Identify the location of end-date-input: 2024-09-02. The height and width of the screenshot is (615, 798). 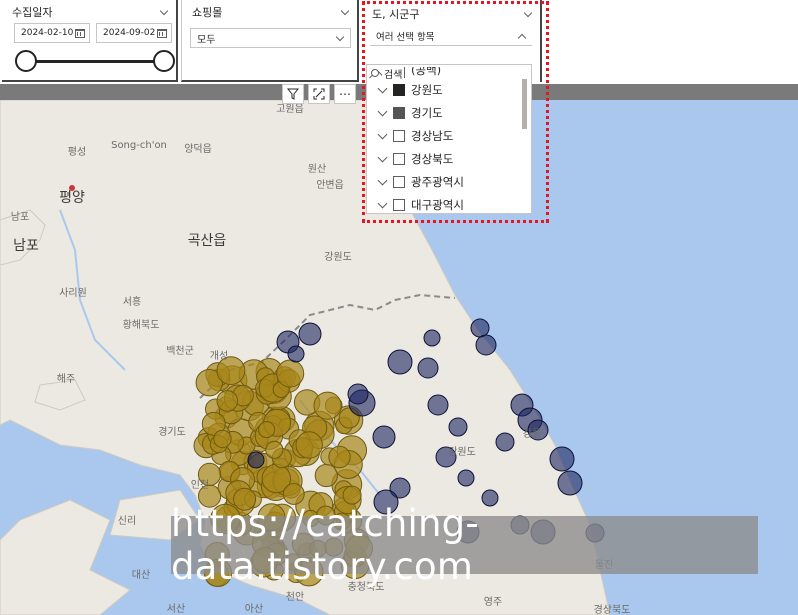
(134, 33).